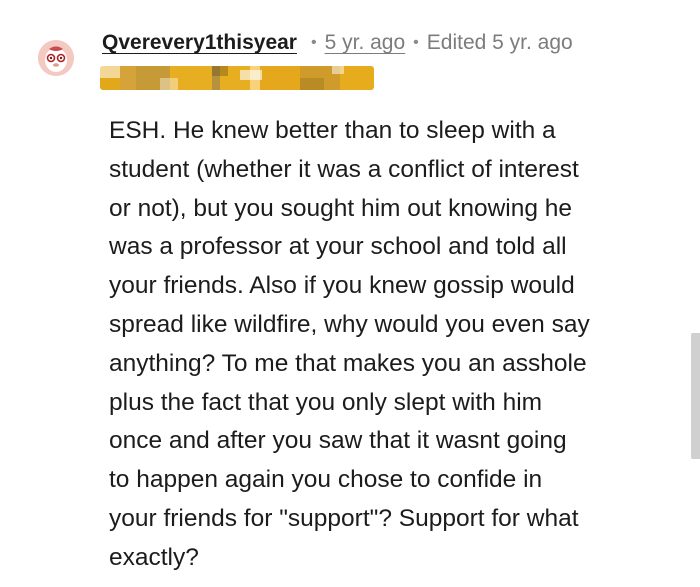  Describe the element at coordinates (199, 43) in the screenshot. I see `username-link: Qverevery1thisyear` at that location.